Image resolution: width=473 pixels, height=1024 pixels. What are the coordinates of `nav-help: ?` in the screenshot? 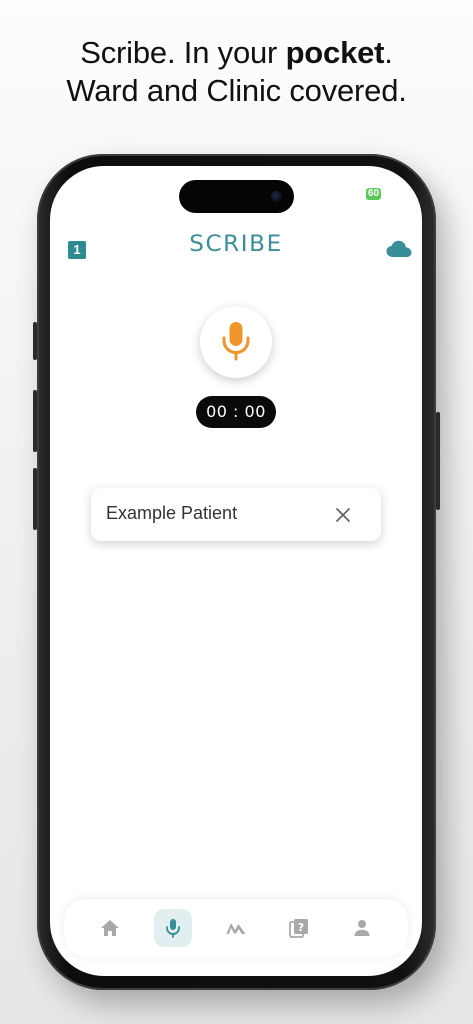 It's located at (299, 928).